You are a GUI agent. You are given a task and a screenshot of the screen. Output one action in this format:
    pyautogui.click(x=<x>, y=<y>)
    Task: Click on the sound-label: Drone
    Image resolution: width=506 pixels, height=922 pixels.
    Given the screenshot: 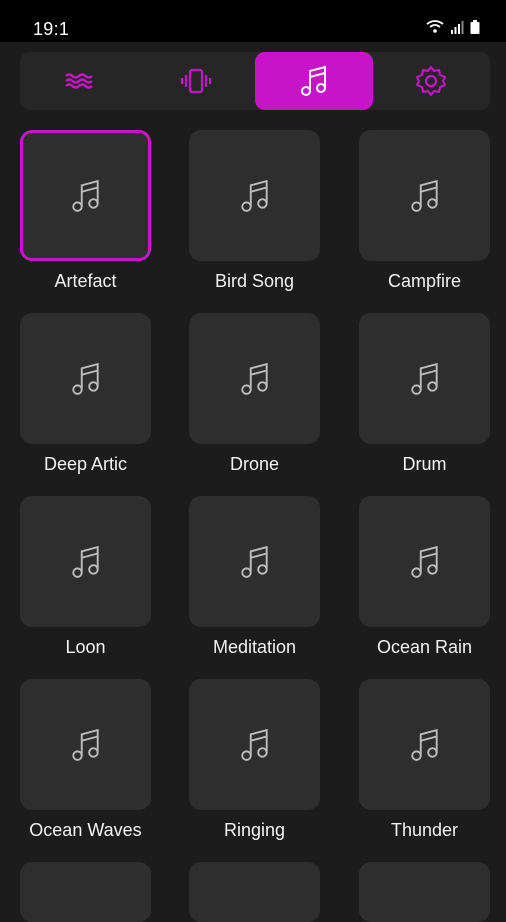 What is the action you would take?
    pyautogui.click(x=254, y=464)
    